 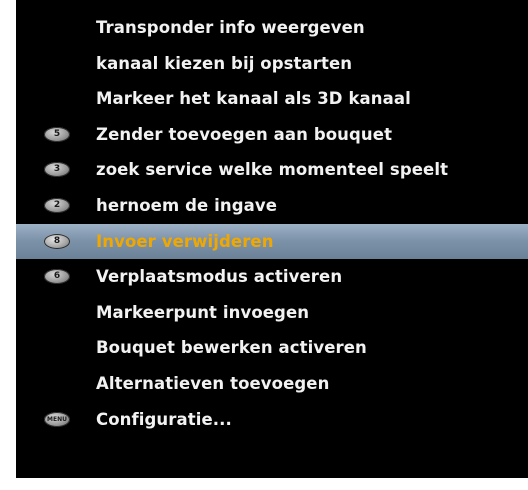 I want to click on menu-item-label: zoek service welke momenteel speelt, so click(x=272, y=170).